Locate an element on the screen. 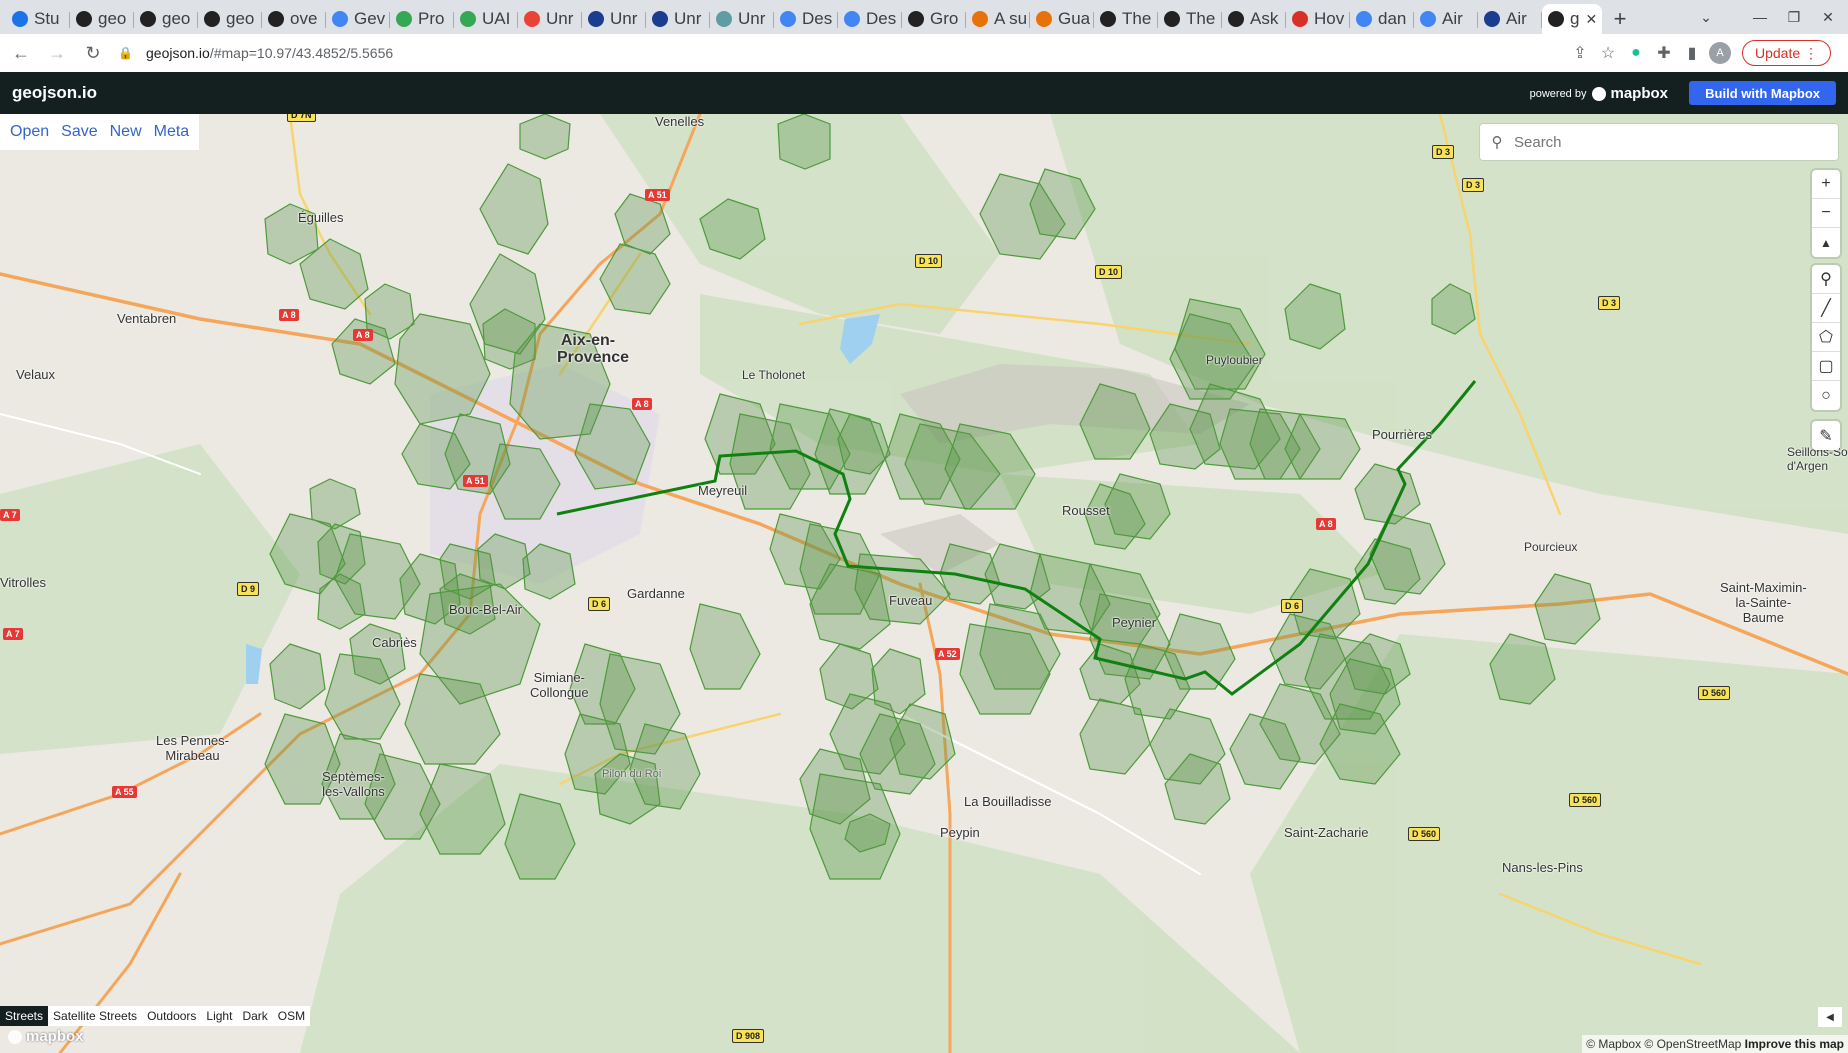 The height and width of the screenshot is (1053, 1848). browser-tab: Stu is located at coordinates (38, 19).